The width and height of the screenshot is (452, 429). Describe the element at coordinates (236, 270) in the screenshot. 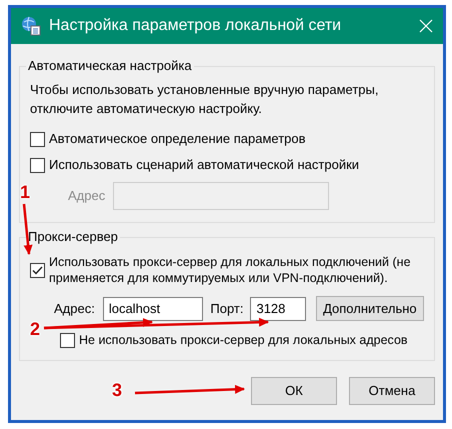

I see `checkbox-label: Использовать прокси-сервер для локальных подключений (не применяется для коммутируемых или VPN-подключений).` at that location.